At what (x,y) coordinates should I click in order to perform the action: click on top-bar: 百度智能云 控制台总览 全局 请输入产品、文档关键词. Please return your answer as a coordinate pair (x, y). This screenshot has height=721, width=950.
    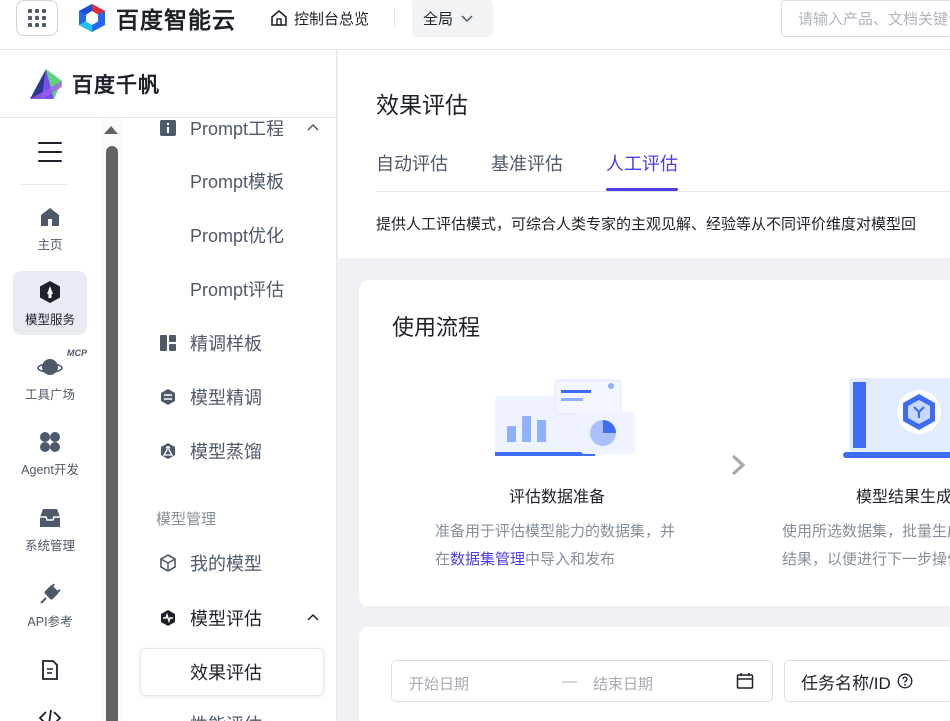
    Looking at the image, I should click on (475, 25).